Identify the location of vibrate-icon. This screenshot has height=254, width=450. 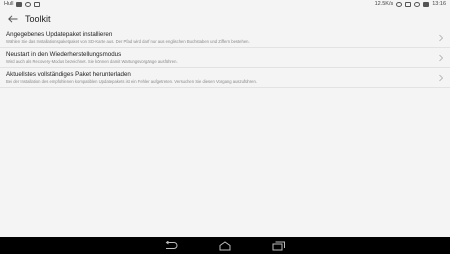
(408, 4).